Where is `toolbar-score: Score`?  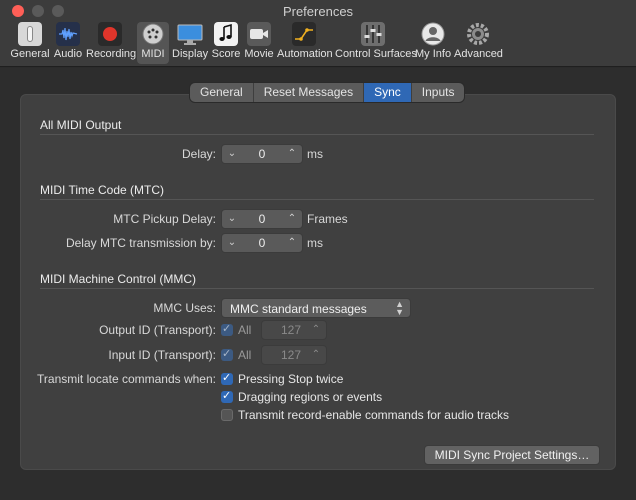 toolbar-score: Score is located at coordinates (226, 43).